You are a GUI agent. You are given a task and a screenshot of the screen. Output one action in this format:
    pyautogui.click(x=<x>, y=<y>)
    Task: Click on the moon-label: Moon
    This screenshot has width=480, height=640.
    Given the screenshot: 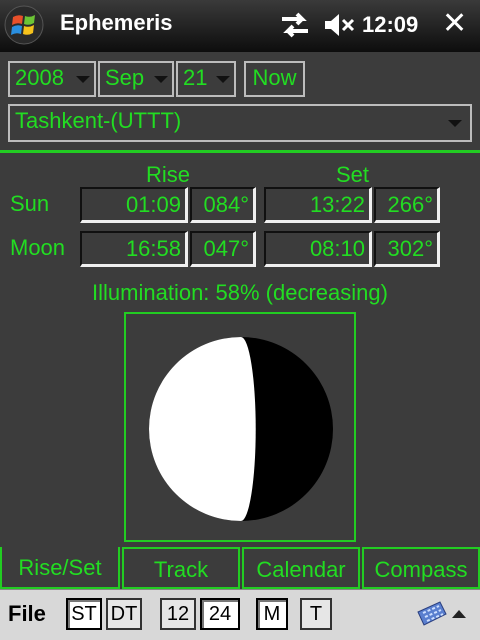 What is the action you would take?
    pyautogui.click(x=38, y=247)
    